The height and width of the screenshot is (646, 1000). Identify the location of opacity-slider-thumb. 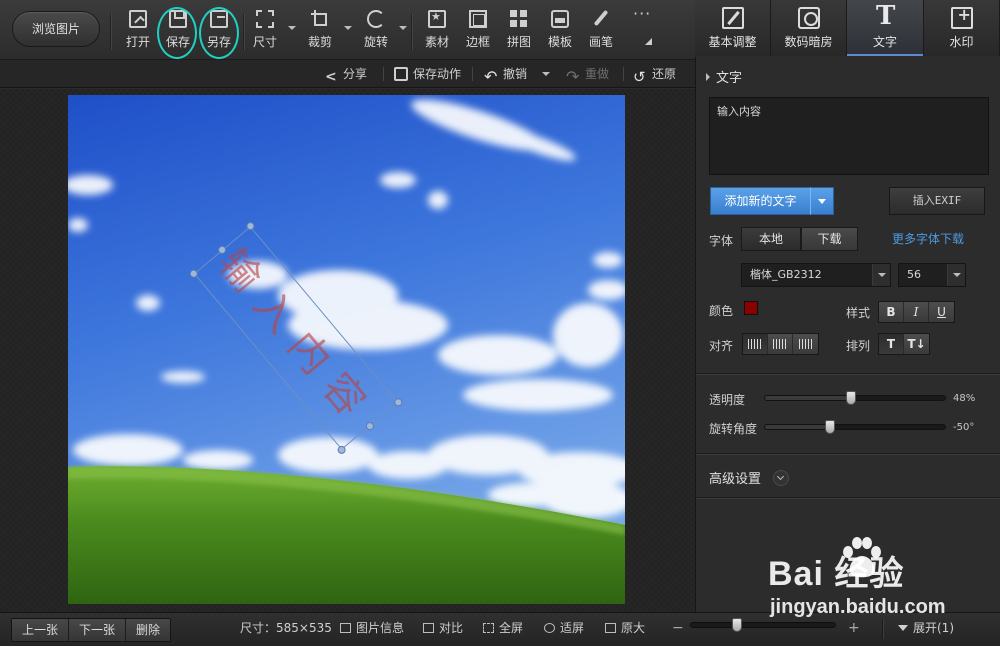
(851, 398).